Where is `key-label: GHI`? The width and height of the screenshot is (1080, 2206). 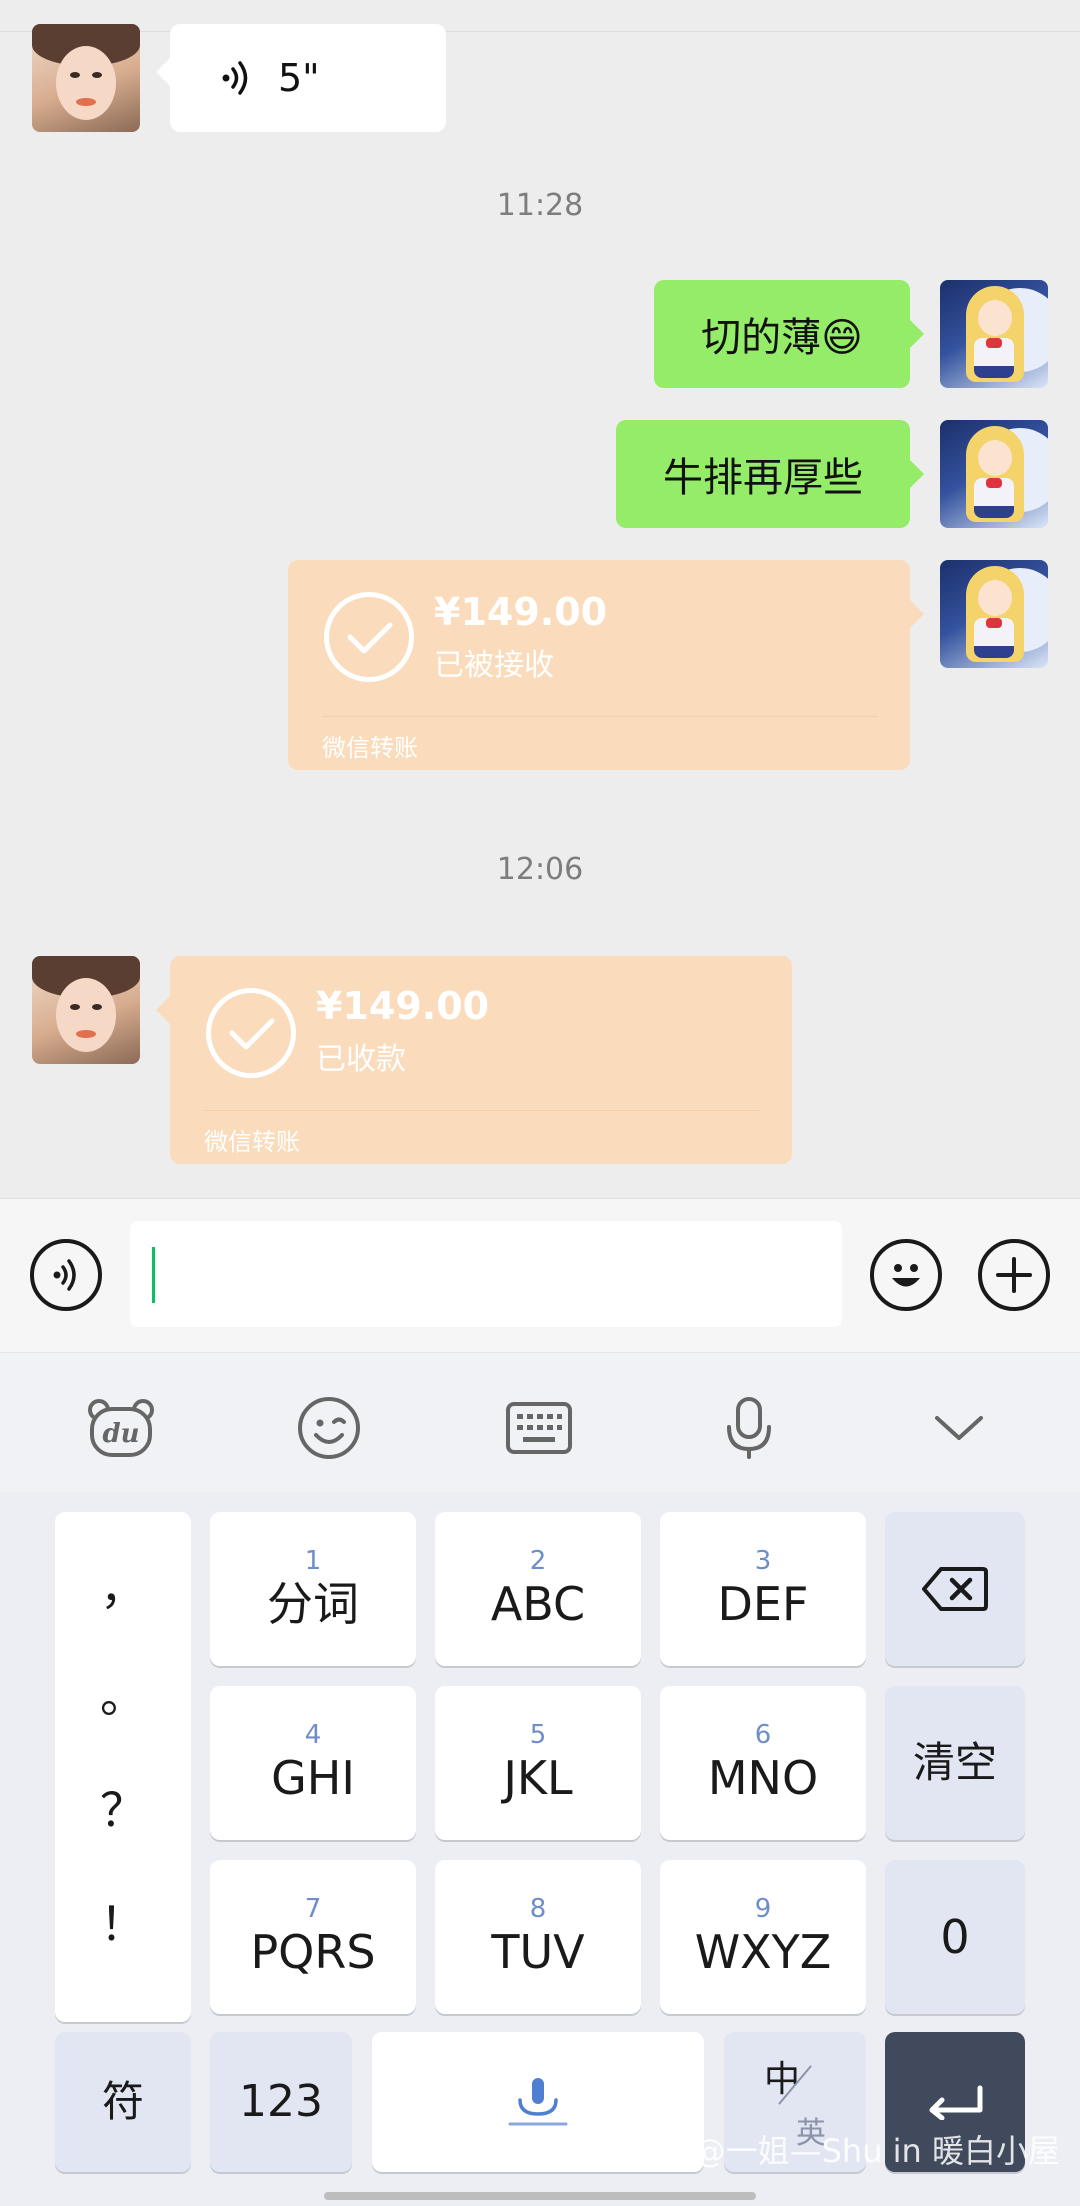
key-label: GHI is located at coordinates (313, 1778).